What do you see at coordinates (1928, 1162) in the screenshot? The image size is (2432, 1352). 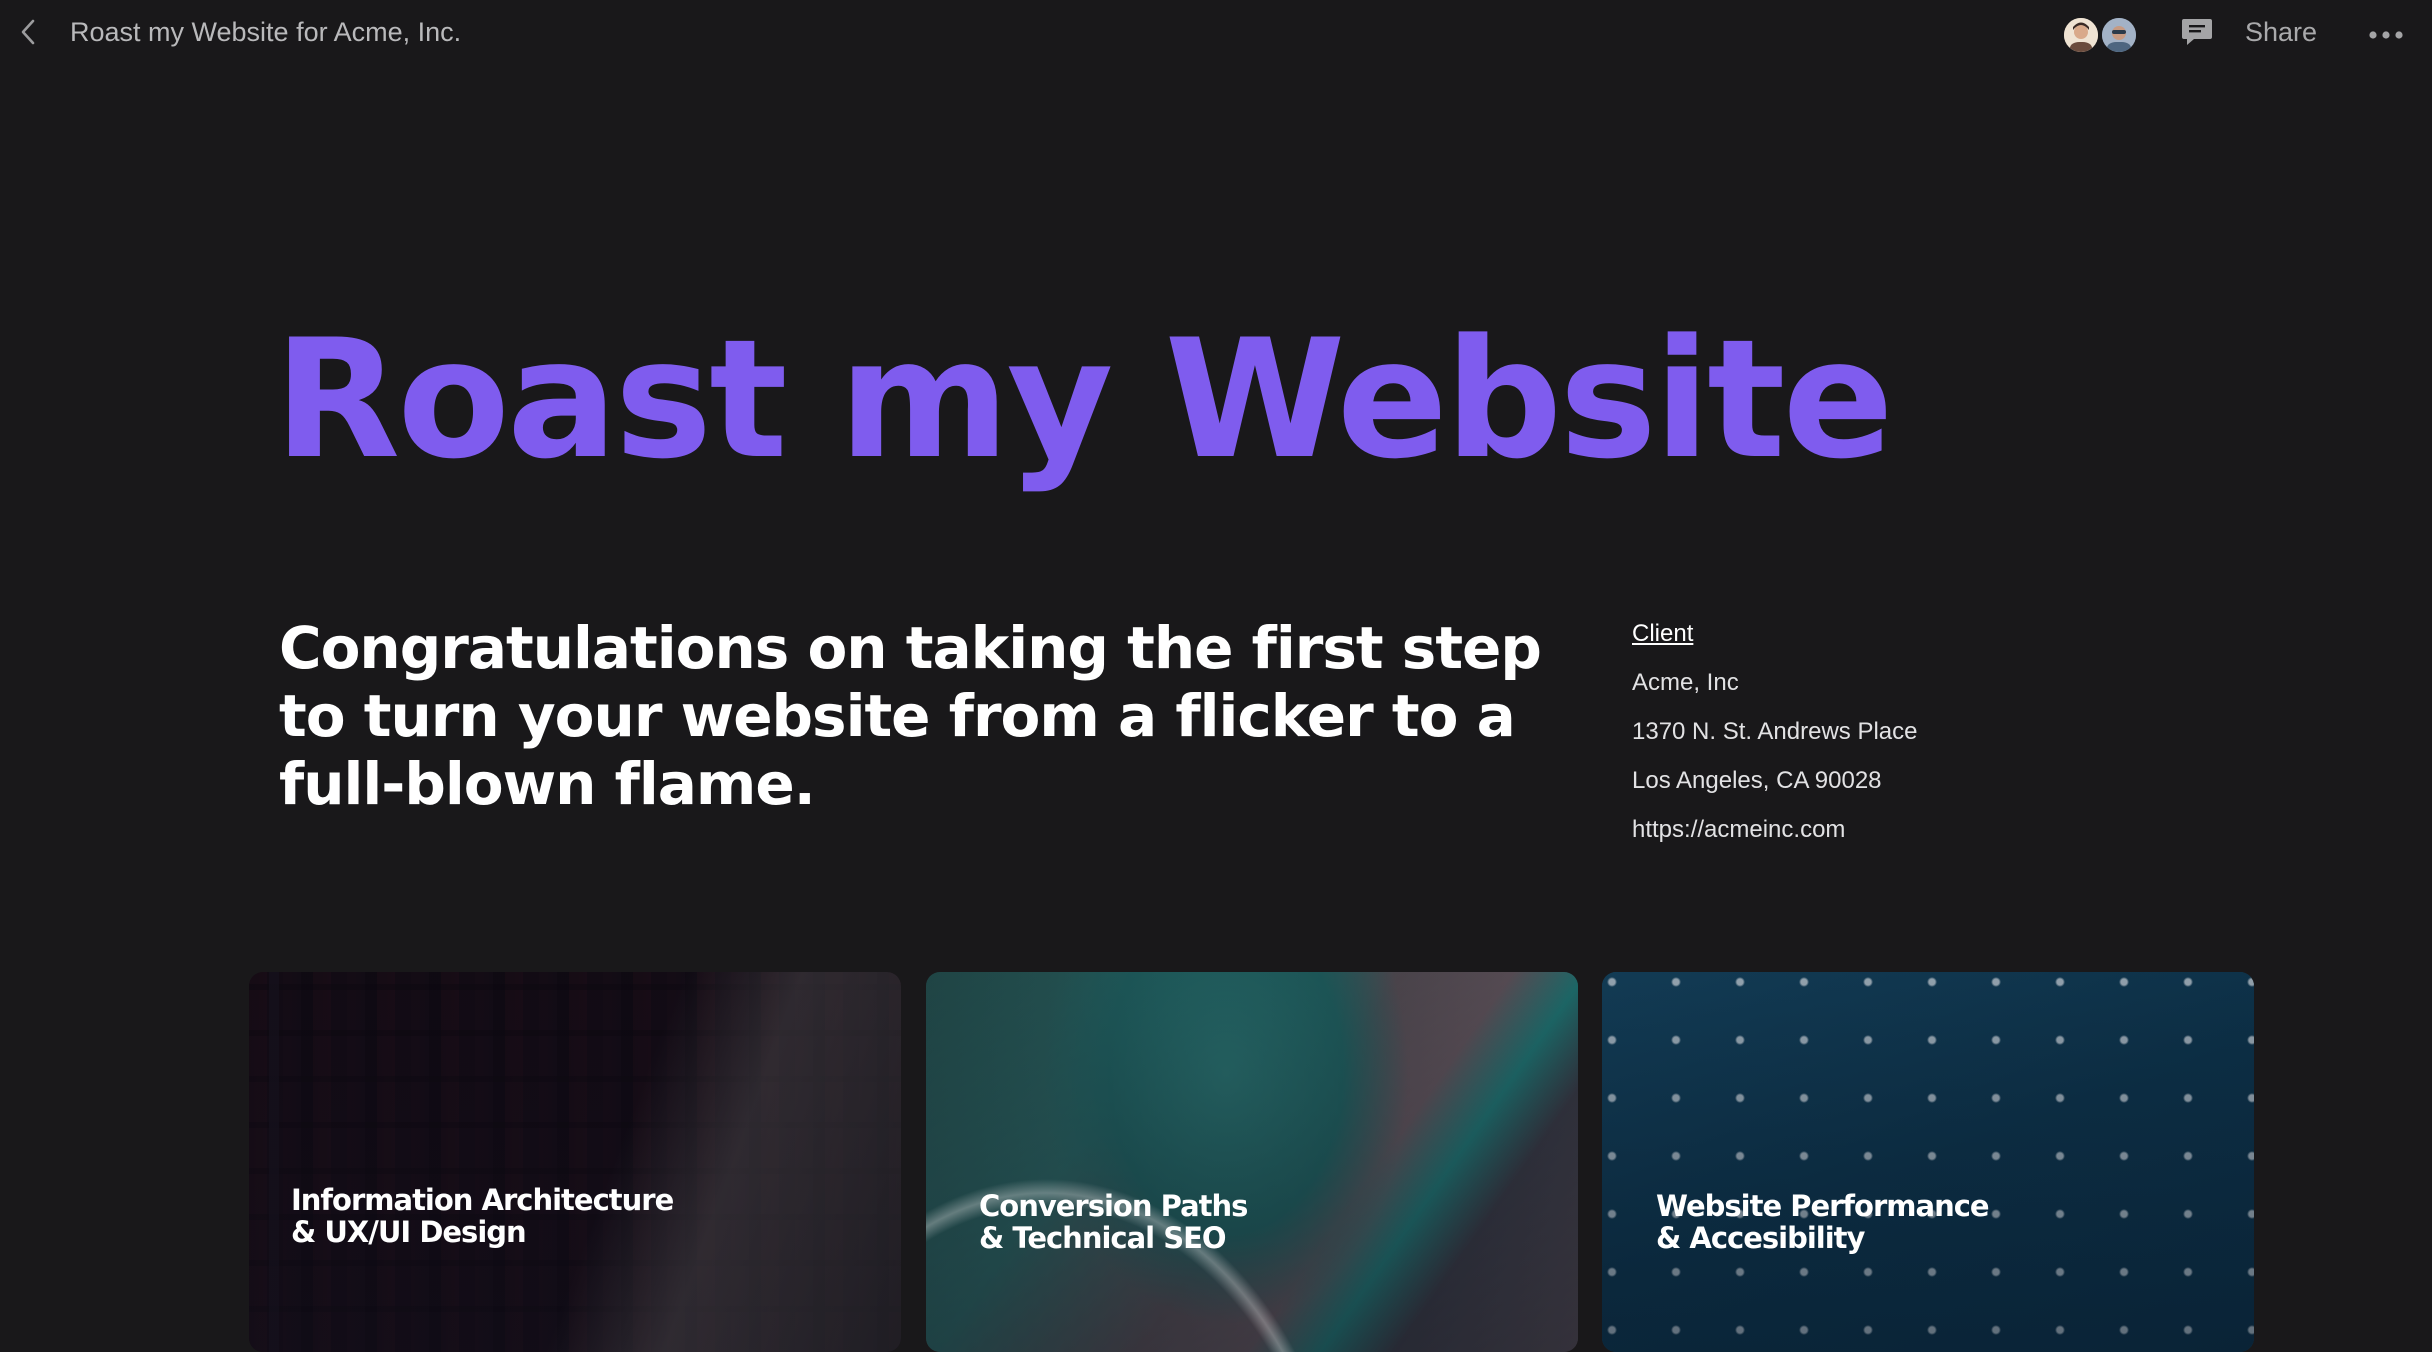 I see `card-website-performance: Website Performance & Accesibility` at bounding box center [1928, 1162].